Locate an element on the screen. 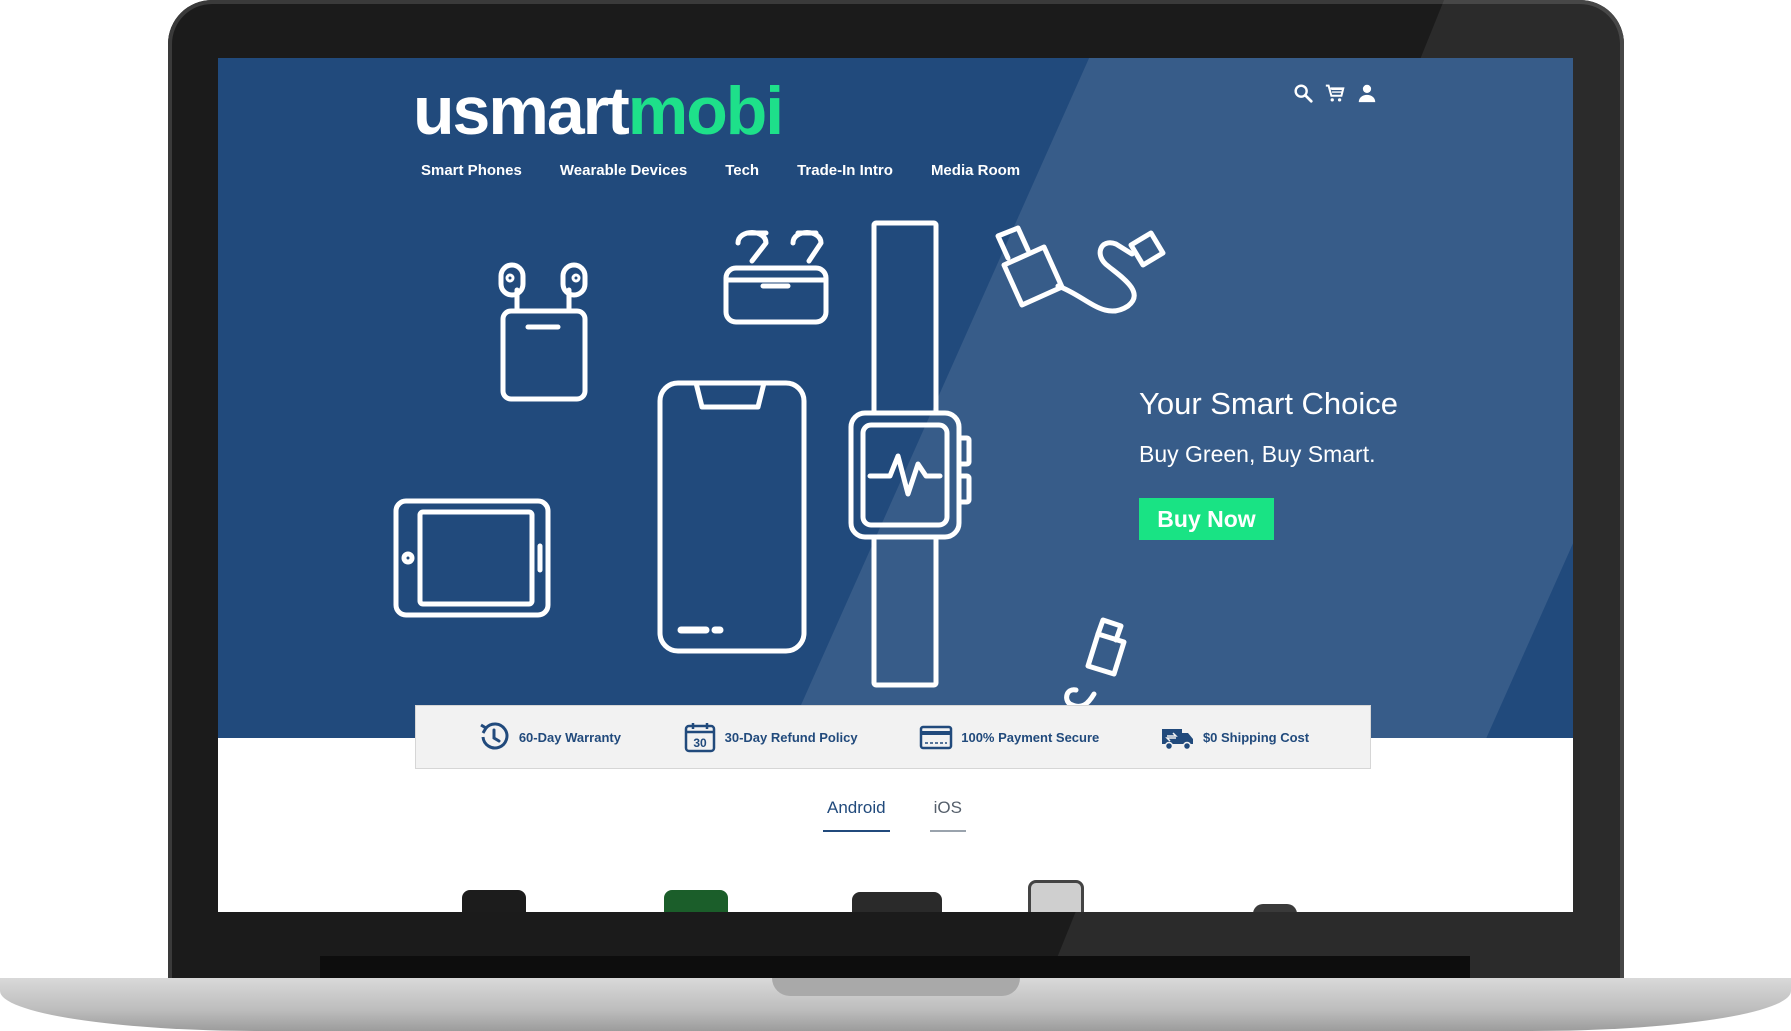 This screenshot has height=1031, width=1791. smartwatch-icon is located at coordinates (910, 454).